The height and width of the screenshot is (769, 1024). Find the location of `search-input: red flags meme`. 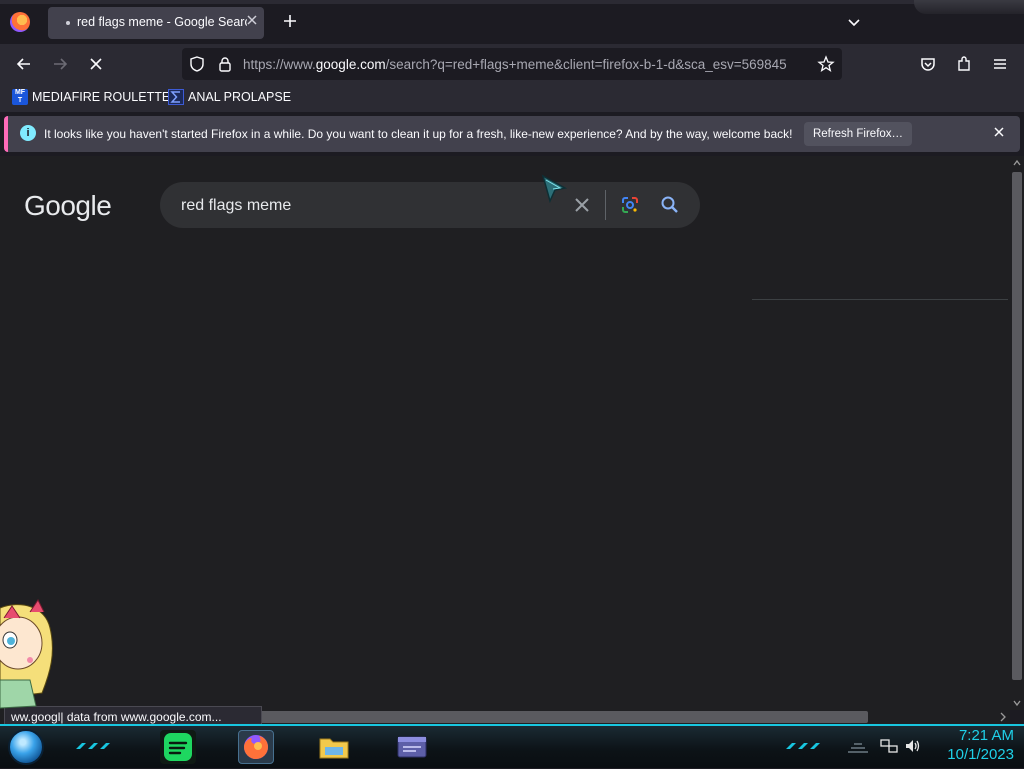

search-input: red flags meme is located at coordinates (236, 206).